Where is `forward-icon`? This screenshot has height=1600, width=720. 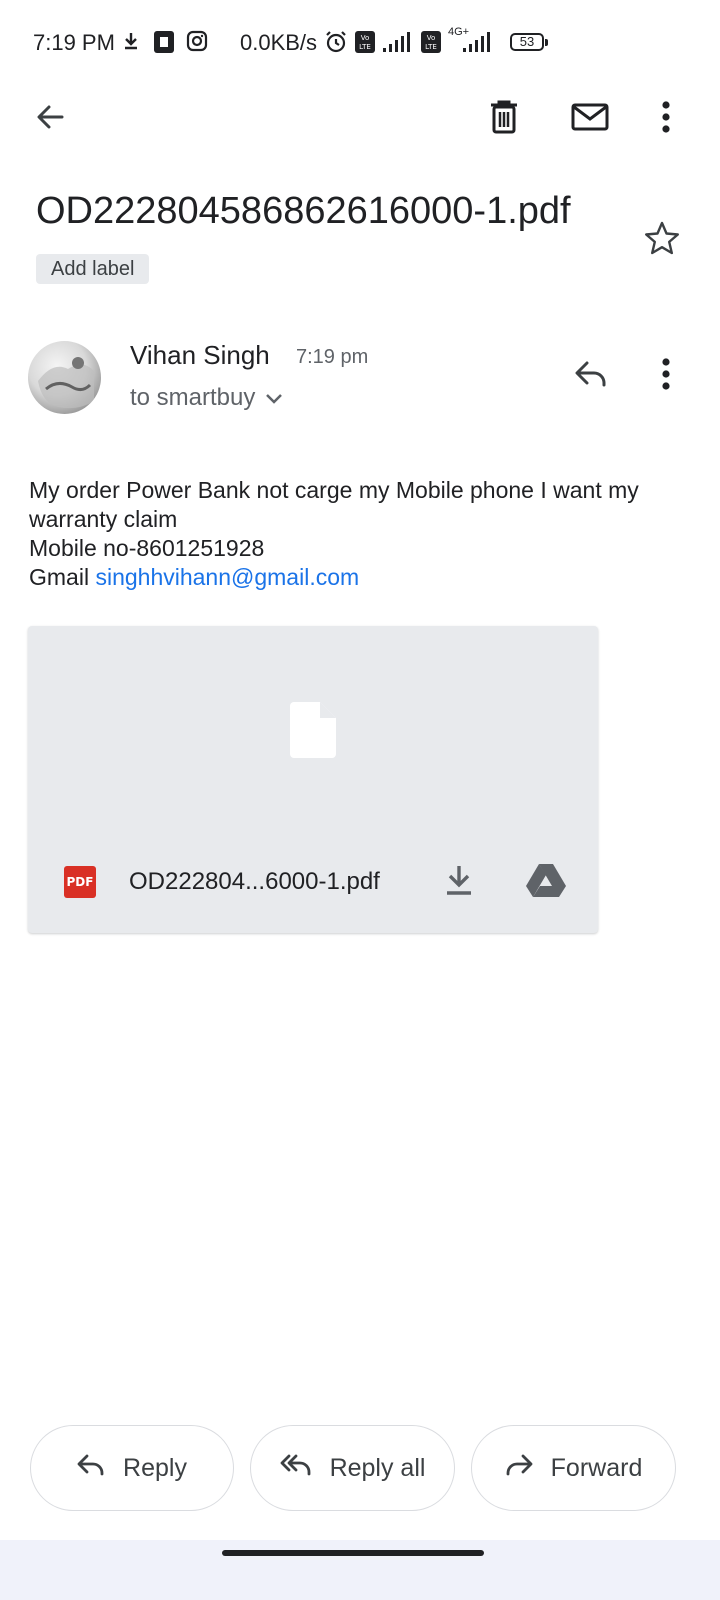 forward-icon is located at coordinates (519, 1468).